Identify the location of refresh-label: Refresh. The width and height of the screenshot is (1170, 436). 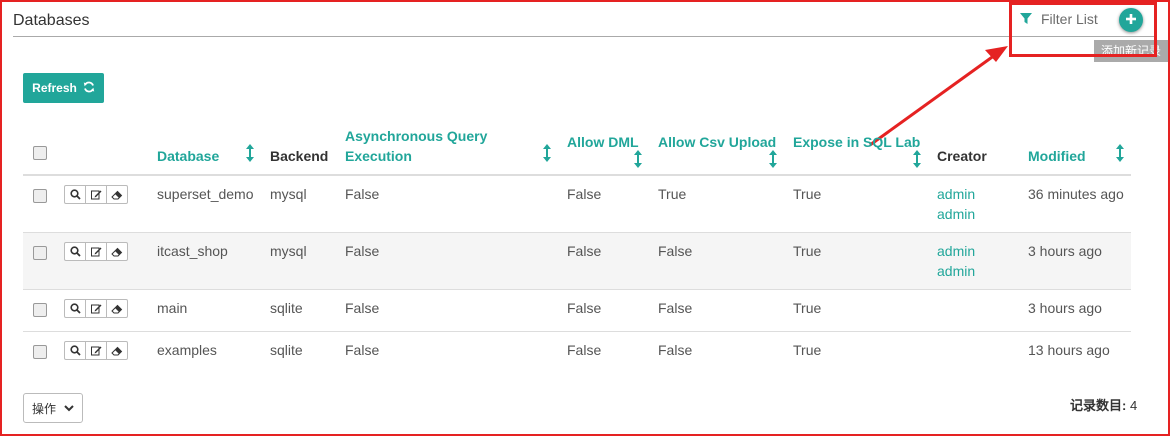
(54, 88).